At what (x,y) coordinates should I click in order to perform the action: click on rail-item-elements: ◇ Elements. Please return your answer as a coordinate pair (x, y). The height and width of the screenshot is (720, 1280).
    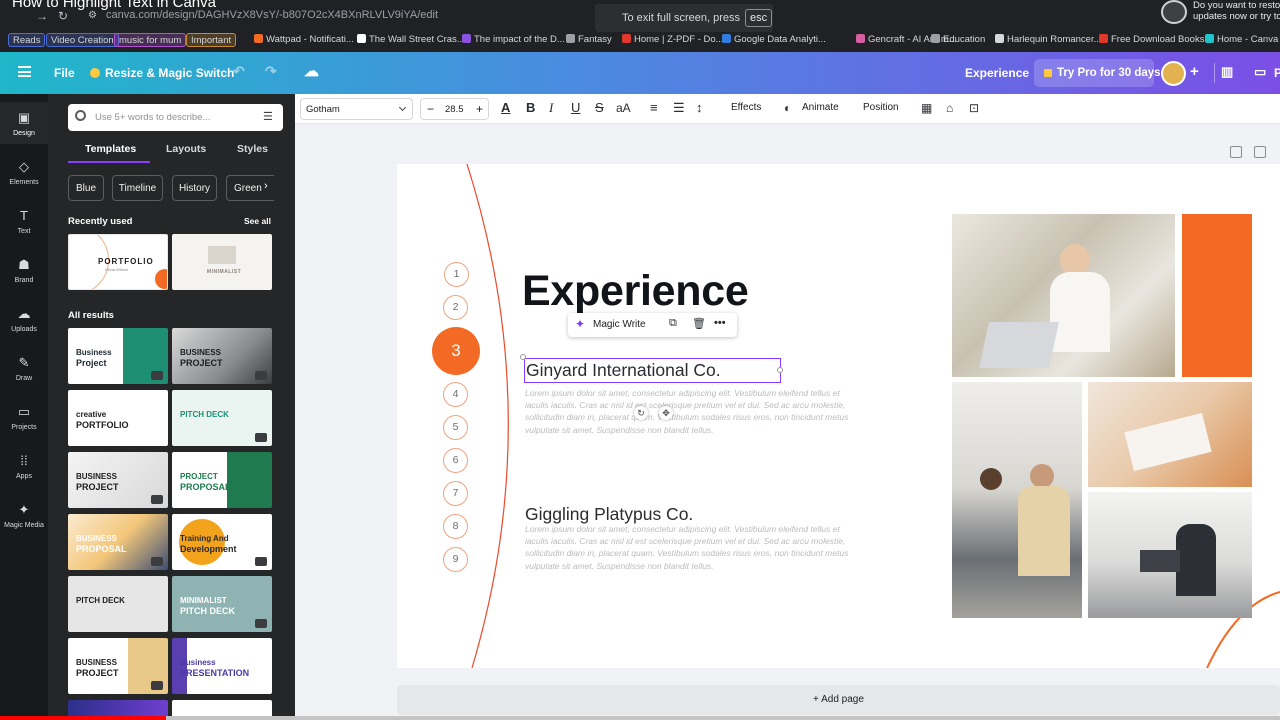
    Looking at the image, I should click on (24, 172).